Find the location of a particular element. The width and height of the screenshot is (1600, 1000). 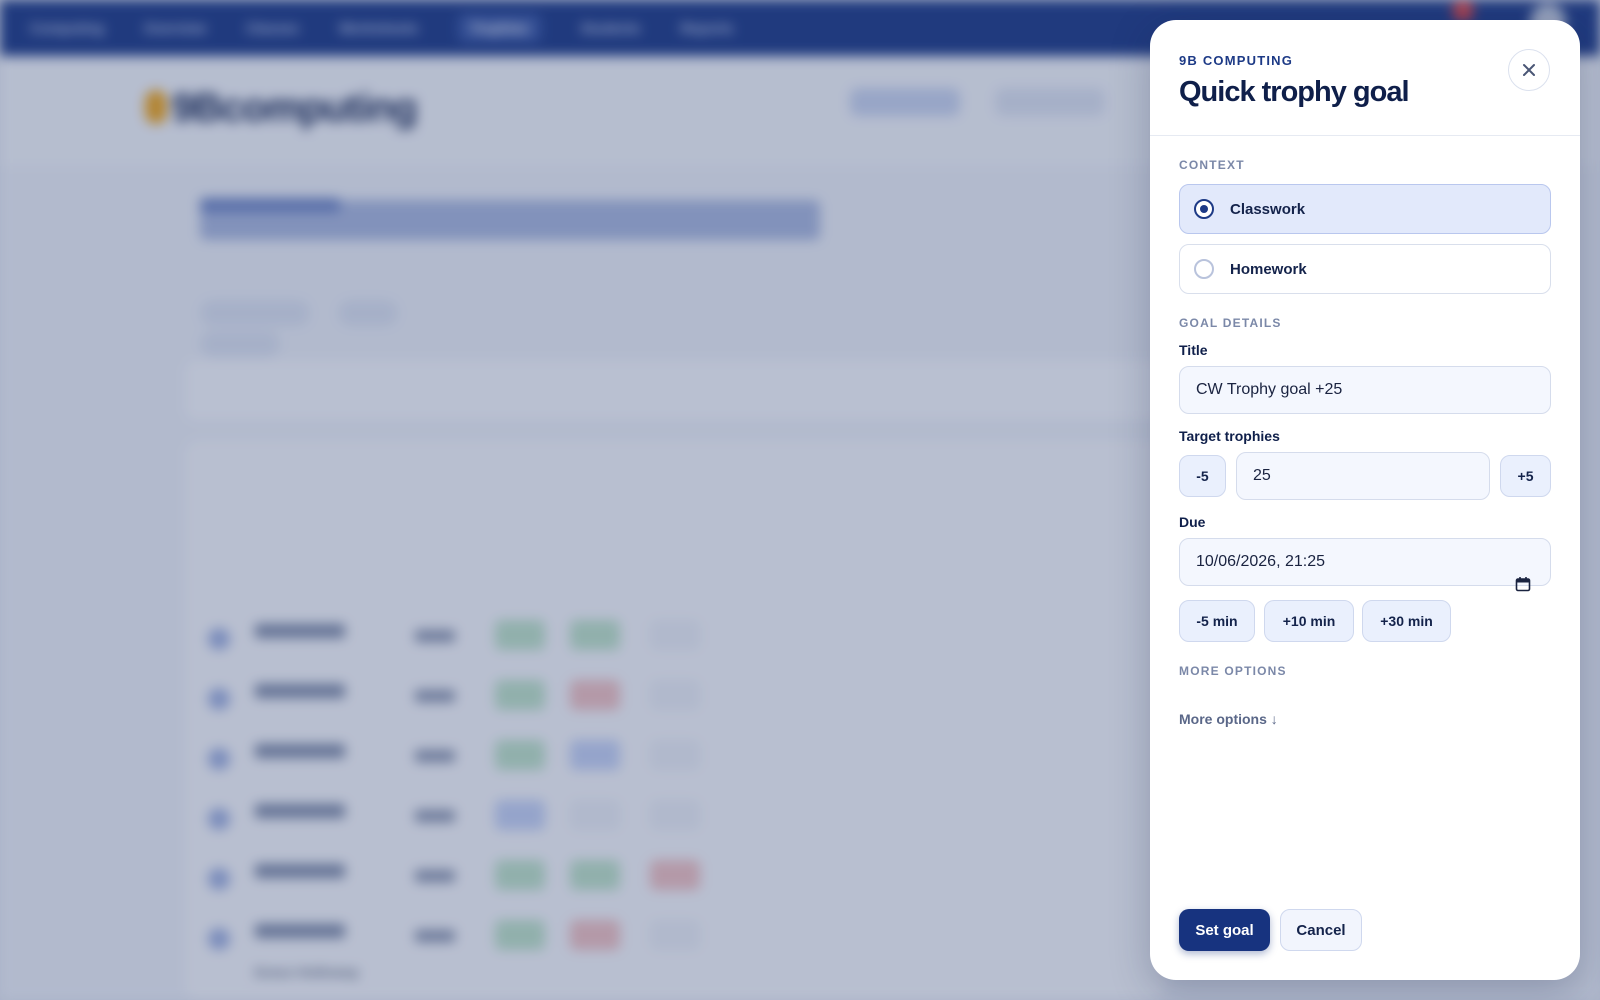

decrement-target-button: -5 is located at coordinates (1202, 476).